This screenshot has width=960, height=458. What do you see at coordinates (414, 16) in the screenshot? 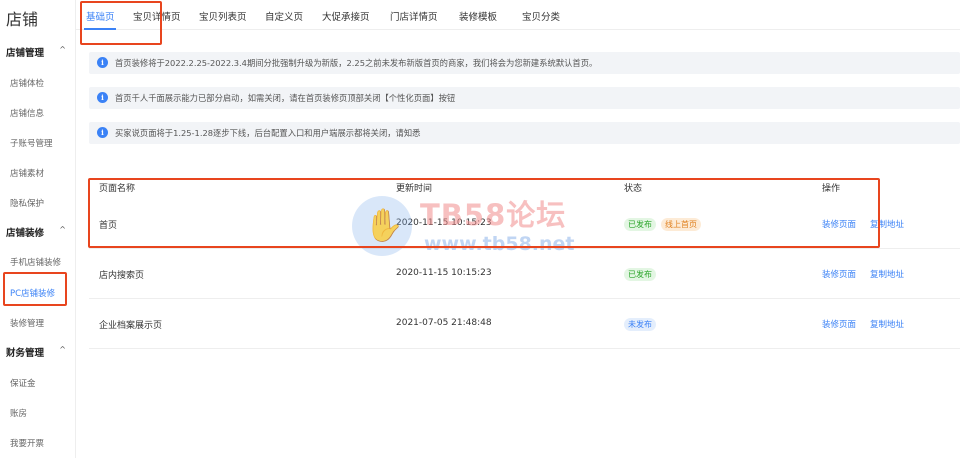
I see `tab-store-detail: 门店详情页` at bounding box center [414, 16].